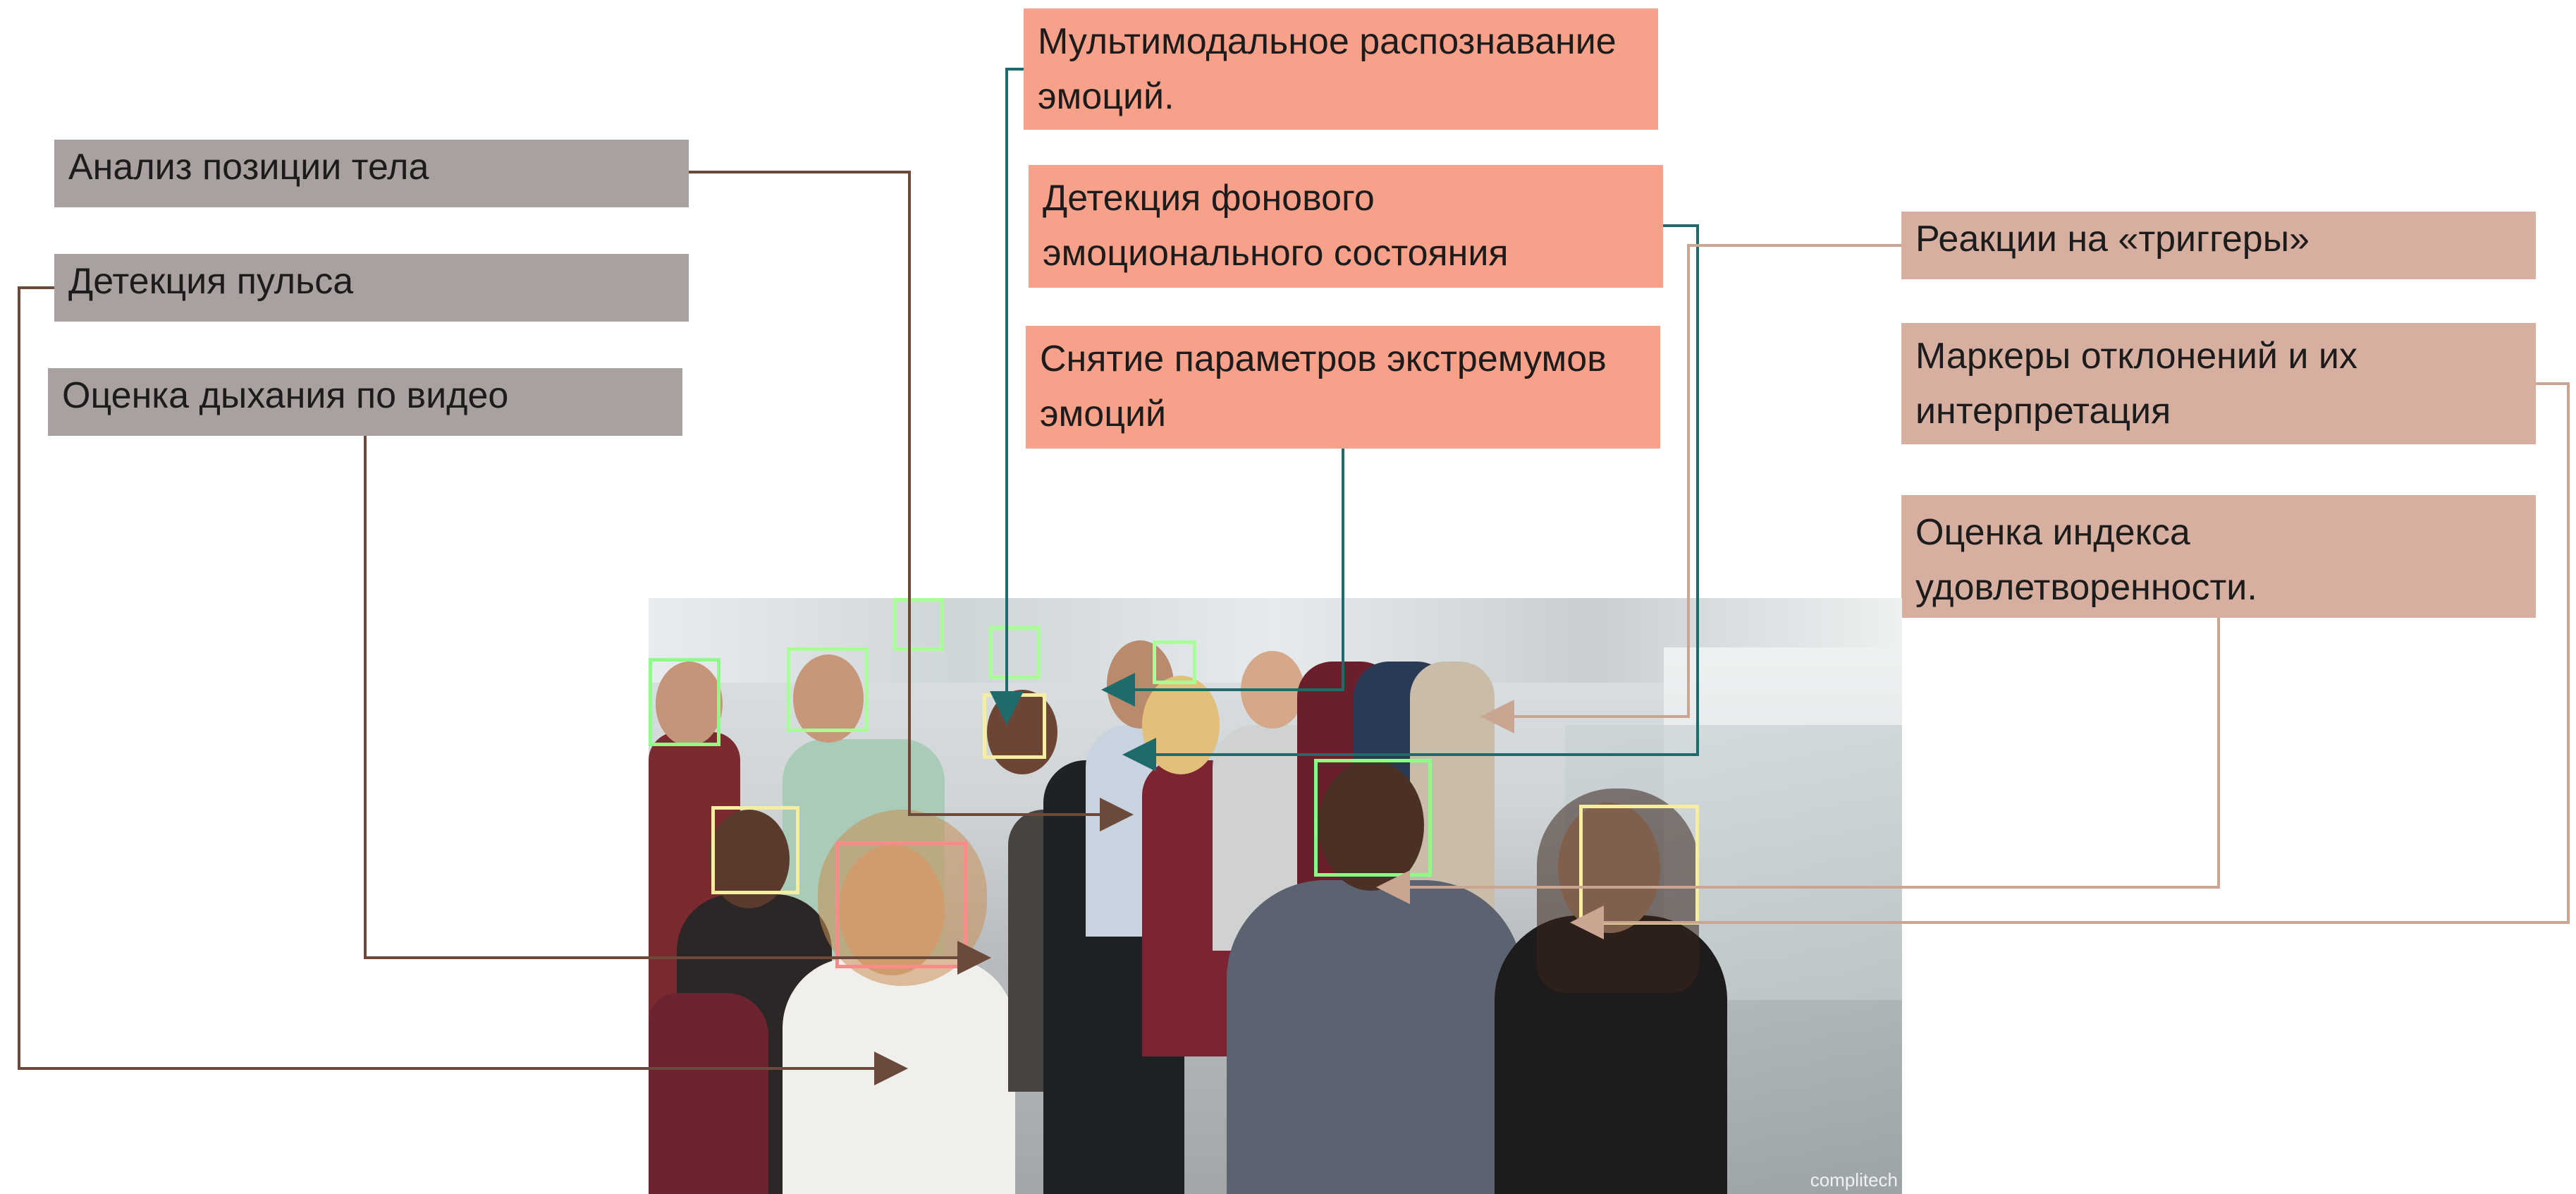 Image resolution: width=2576 pixels, height=1194 pixels. What do you see at coordinates (1798, 761) in the screenshot?
I see `connector-satisfaction` at bounding box center [1798, 761].